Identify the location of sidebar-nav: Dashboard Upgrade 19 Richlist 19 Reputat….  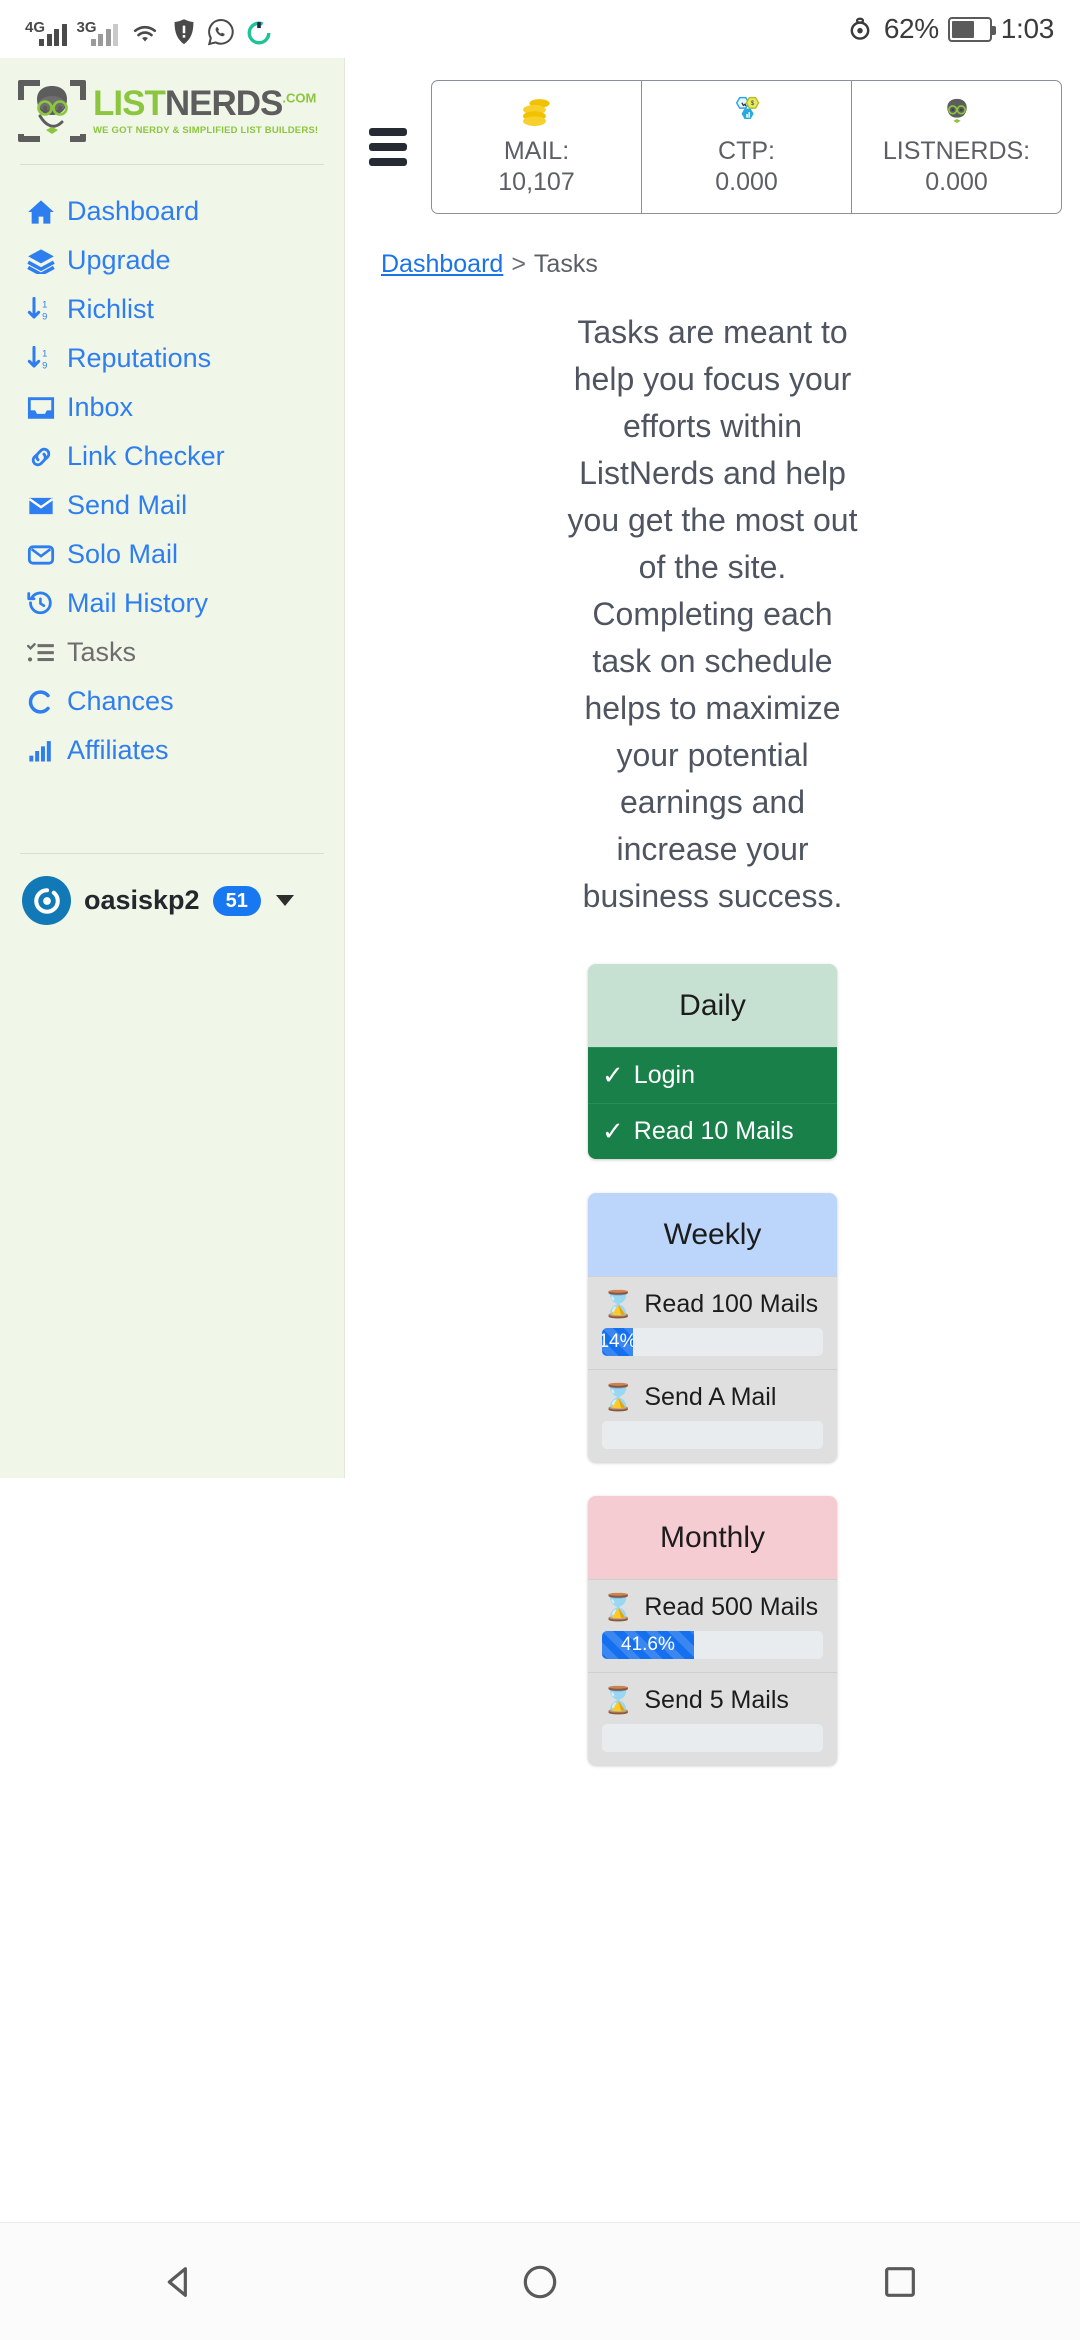
(172, 470).